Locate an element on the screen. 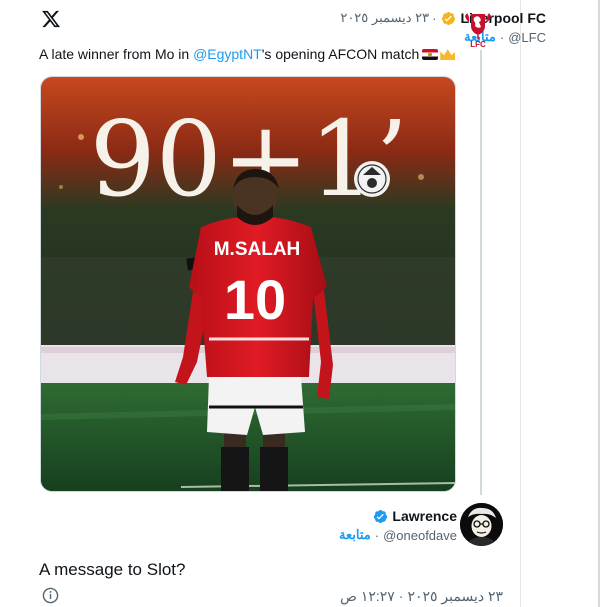 This screenshot has height=607, width=609. mention-link: @EgyptNT is located at coordinates (227, 54).